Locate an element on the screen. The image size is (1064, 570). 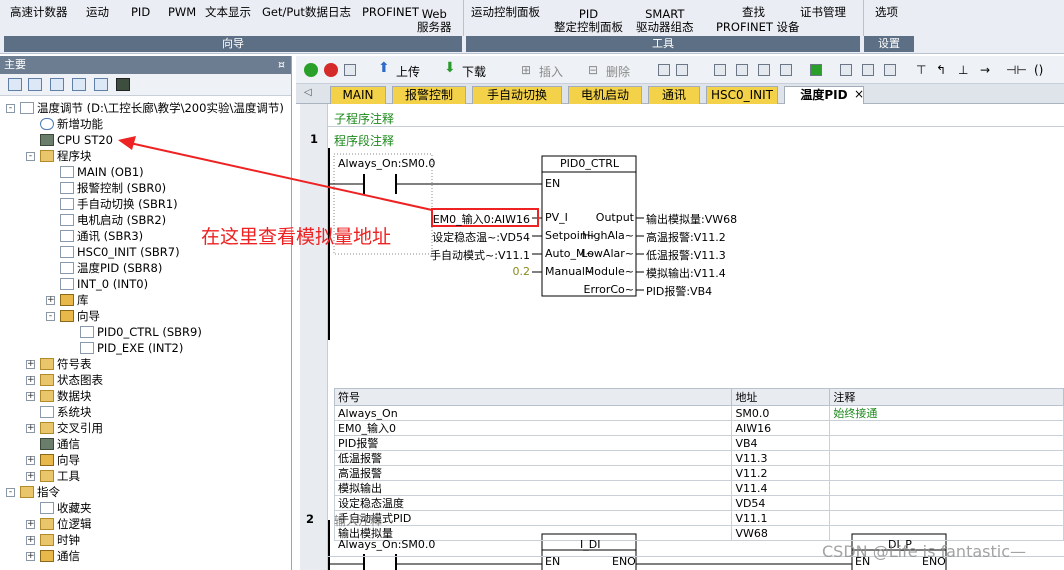
watermark: CSDN @Life is fantastic— is located at coordinates (924, 551).